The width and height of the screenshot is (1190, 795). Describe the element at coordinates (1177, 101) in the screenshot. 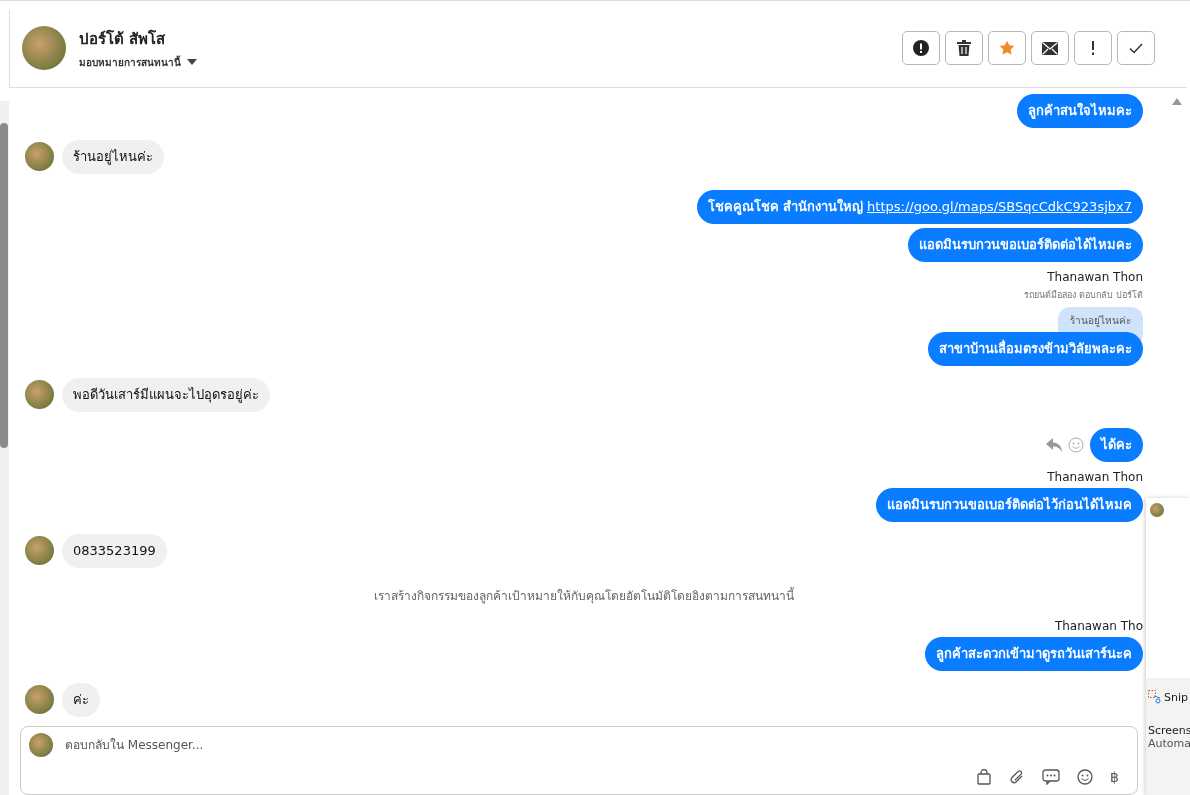

I see `scroll-up-icon` at that location.